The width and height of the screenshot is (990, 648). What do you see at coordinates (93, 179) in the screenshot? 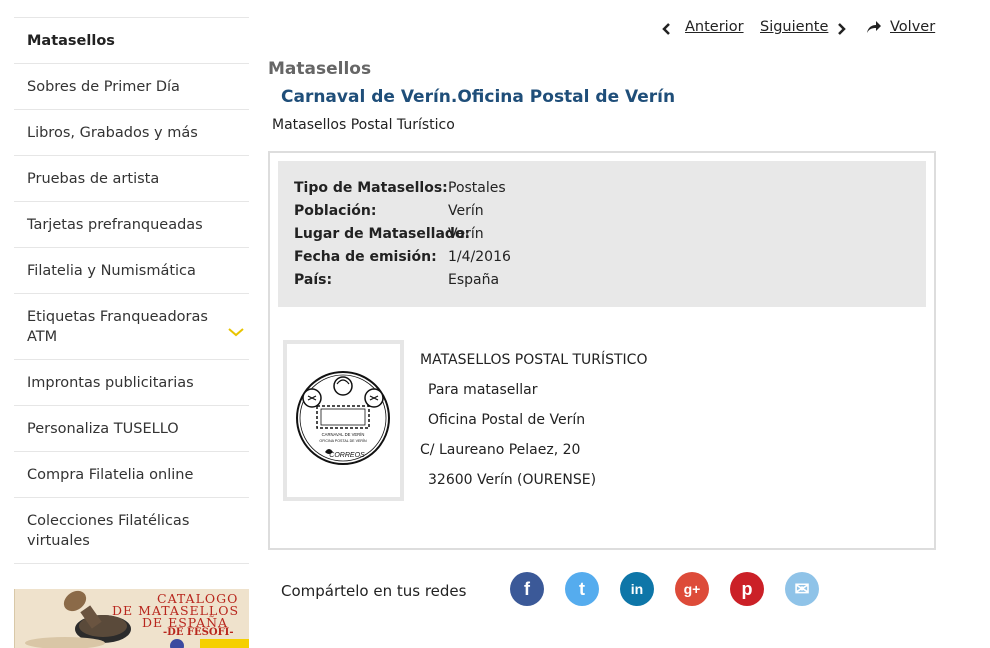
I see `sidebar-item-label: Pruebas de artista` at bounding box center [93, 179].